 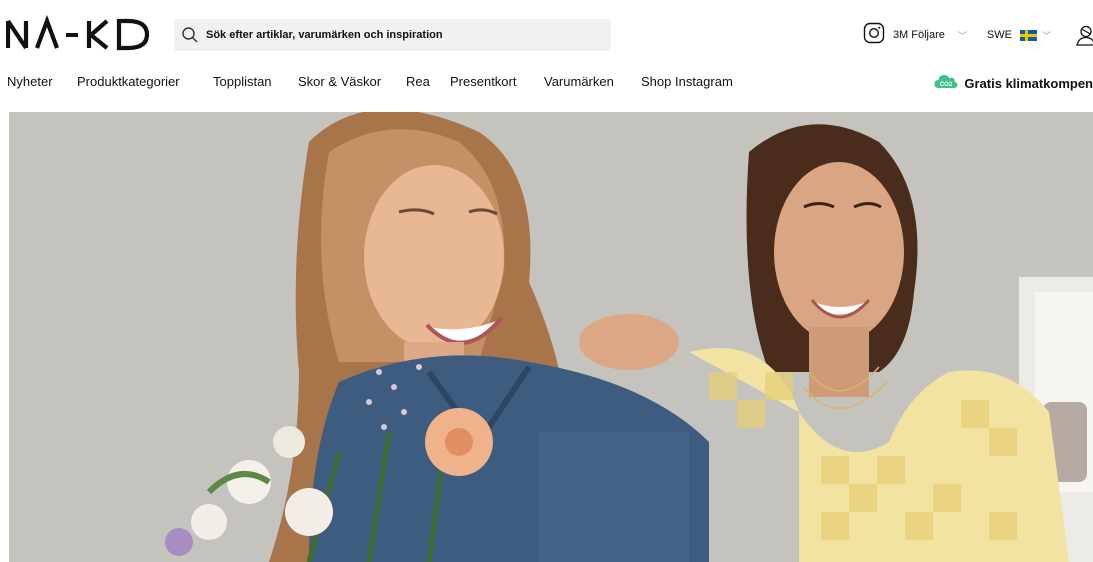 I want to click on nav-item-nyheter: Nyheter, so click(x=30, y=81).